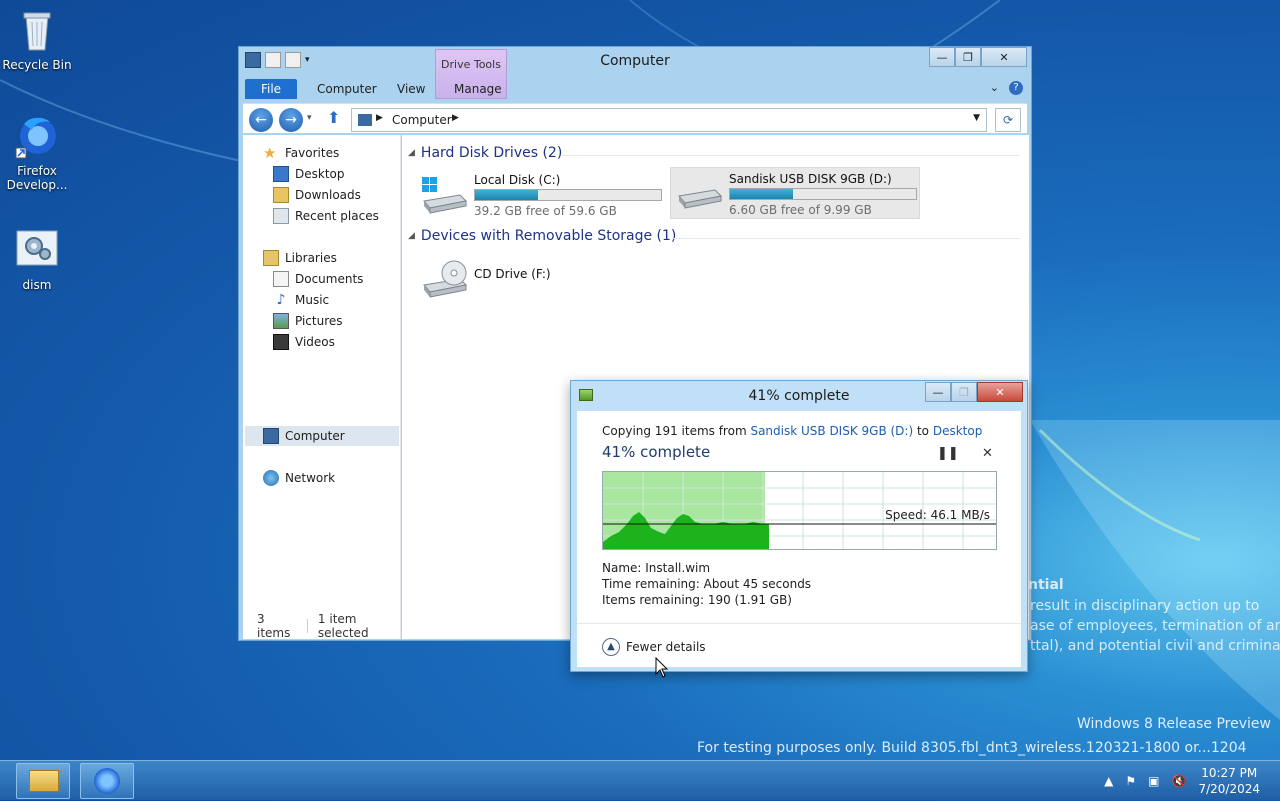  Describe the element at coordinates (1016, 88) in the screenshot. I see `help-icon: ?` at that location.